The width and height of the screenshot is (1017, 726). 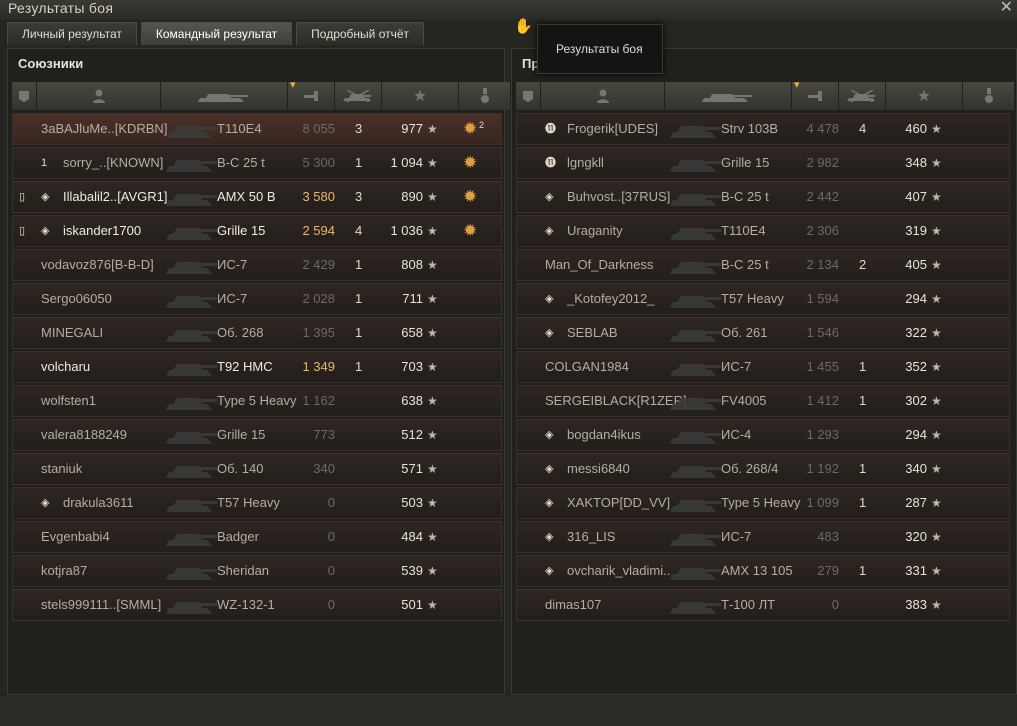 What do you see at coordinates (245, 366) in the screenshot?
I see `vehicle-name: T92 HMC` at bounding box center [245, 366].